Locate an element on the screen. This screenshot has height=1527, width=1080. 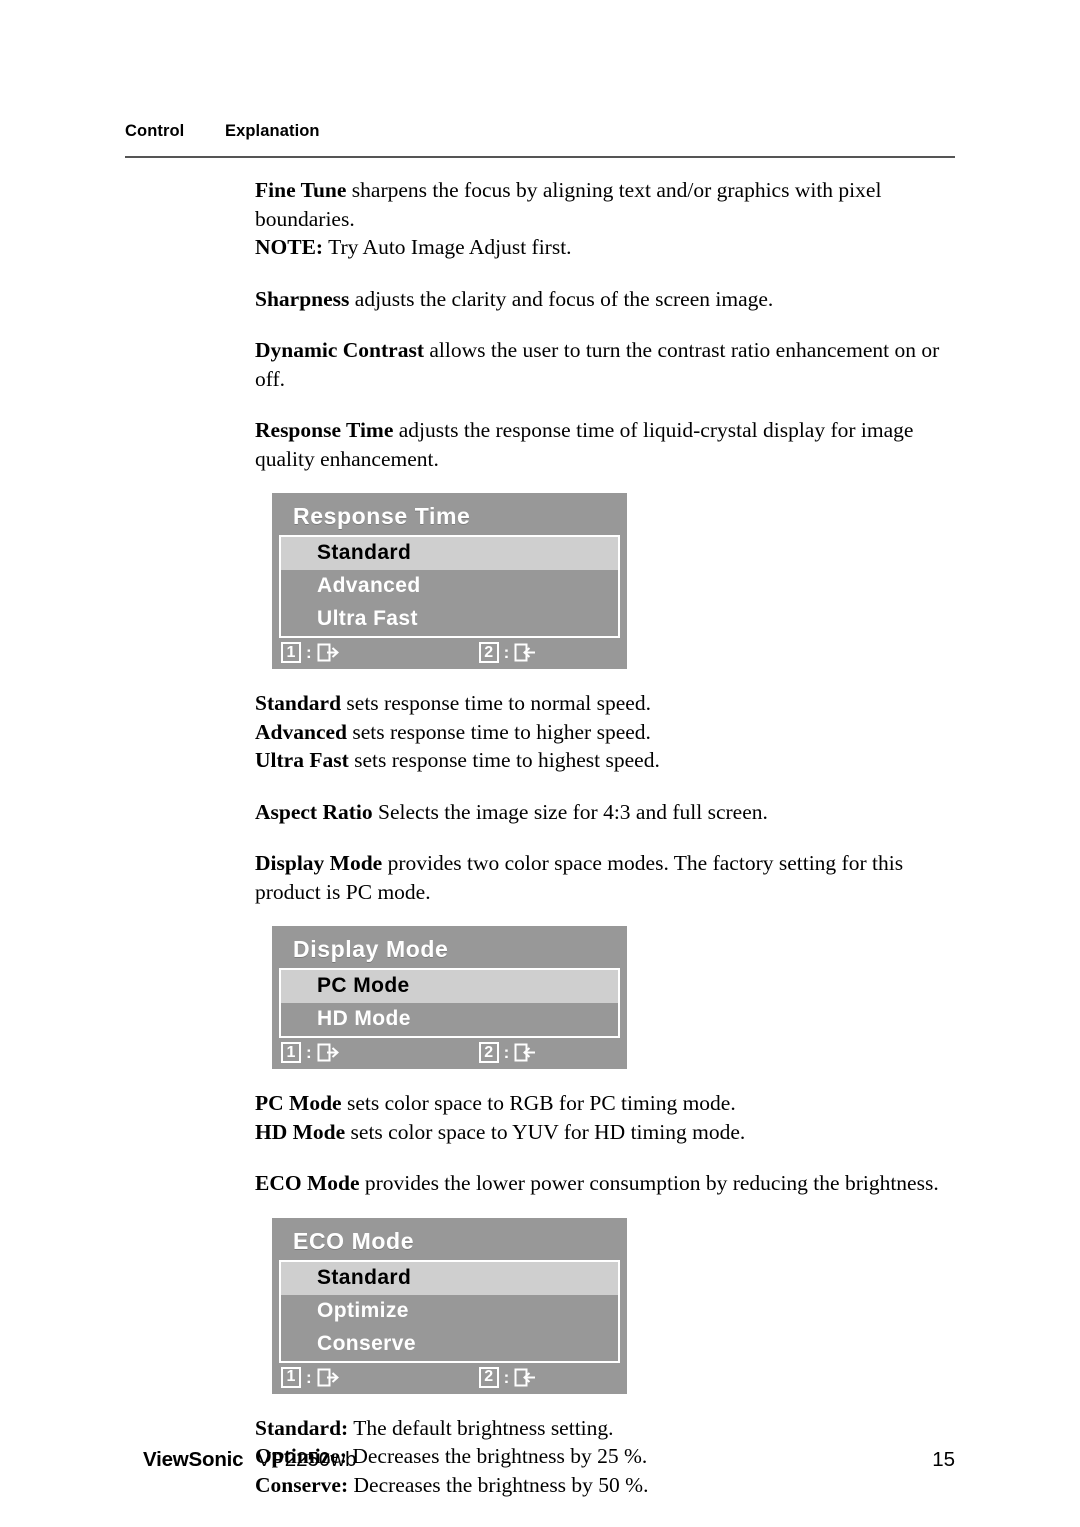
term-response-time: Response Time is located at coordinates (324, 430).